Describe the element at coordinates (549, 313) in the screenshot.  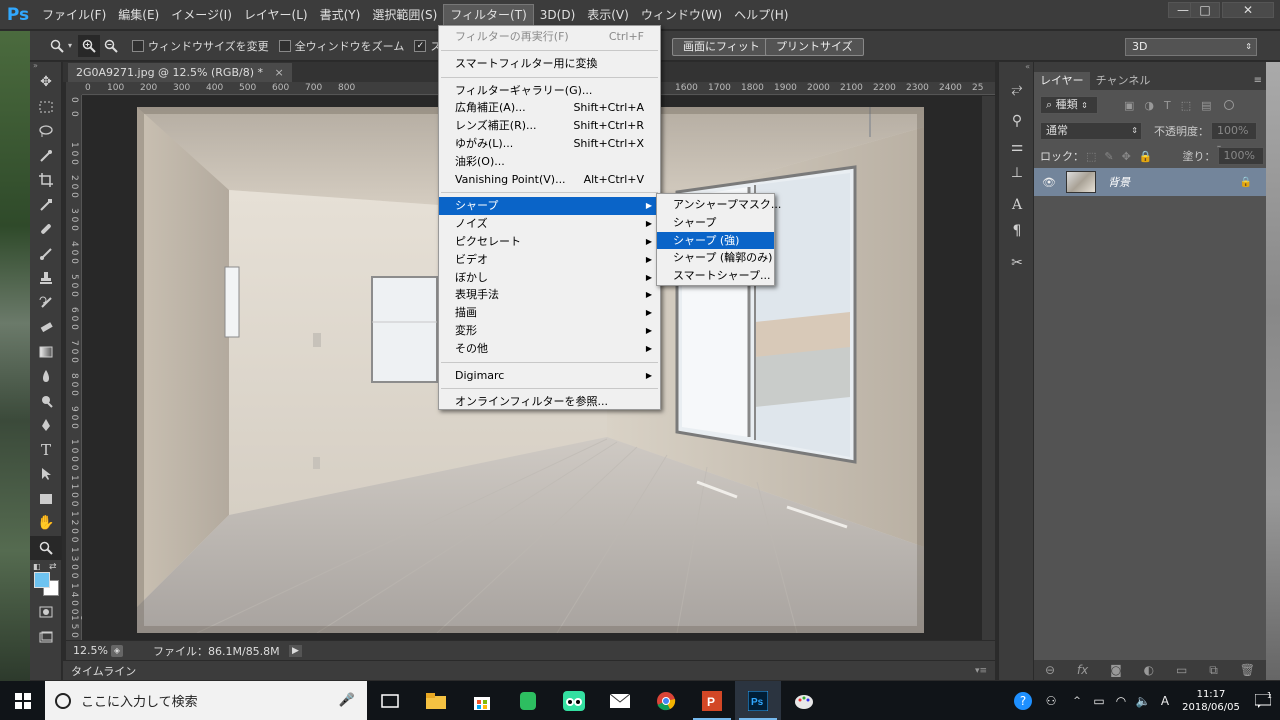
I see `filter-menu-item: 描画 ▶` at that location.